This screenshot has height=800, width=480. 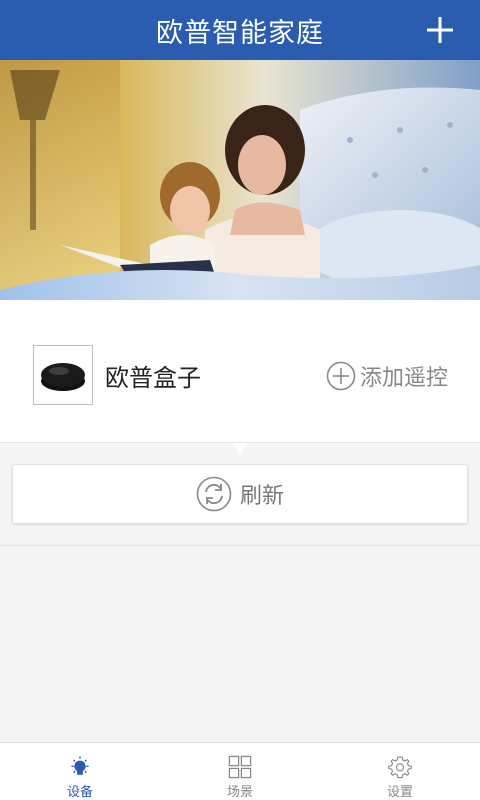 I want to click on tab-settings: 设置, so click(x=400, y=771).